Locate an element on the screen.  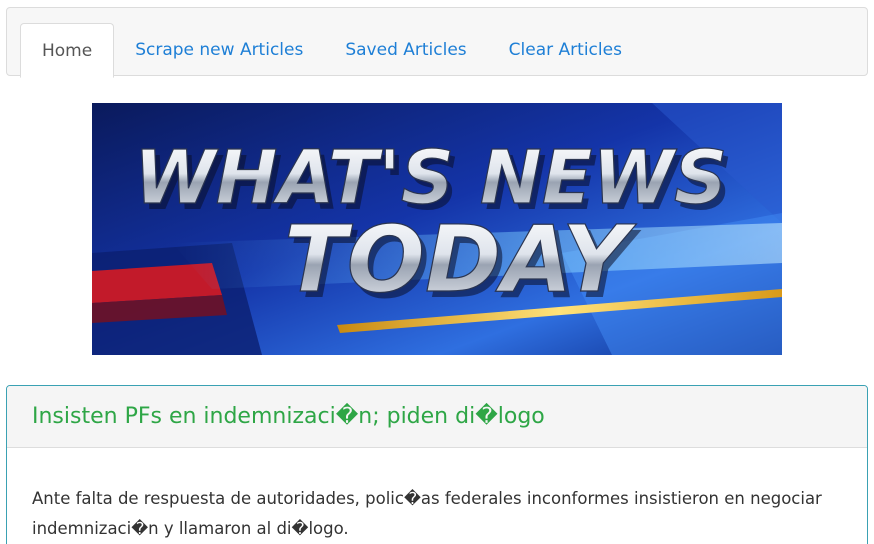
tab-home: Home is located at coordinates (67, 50).